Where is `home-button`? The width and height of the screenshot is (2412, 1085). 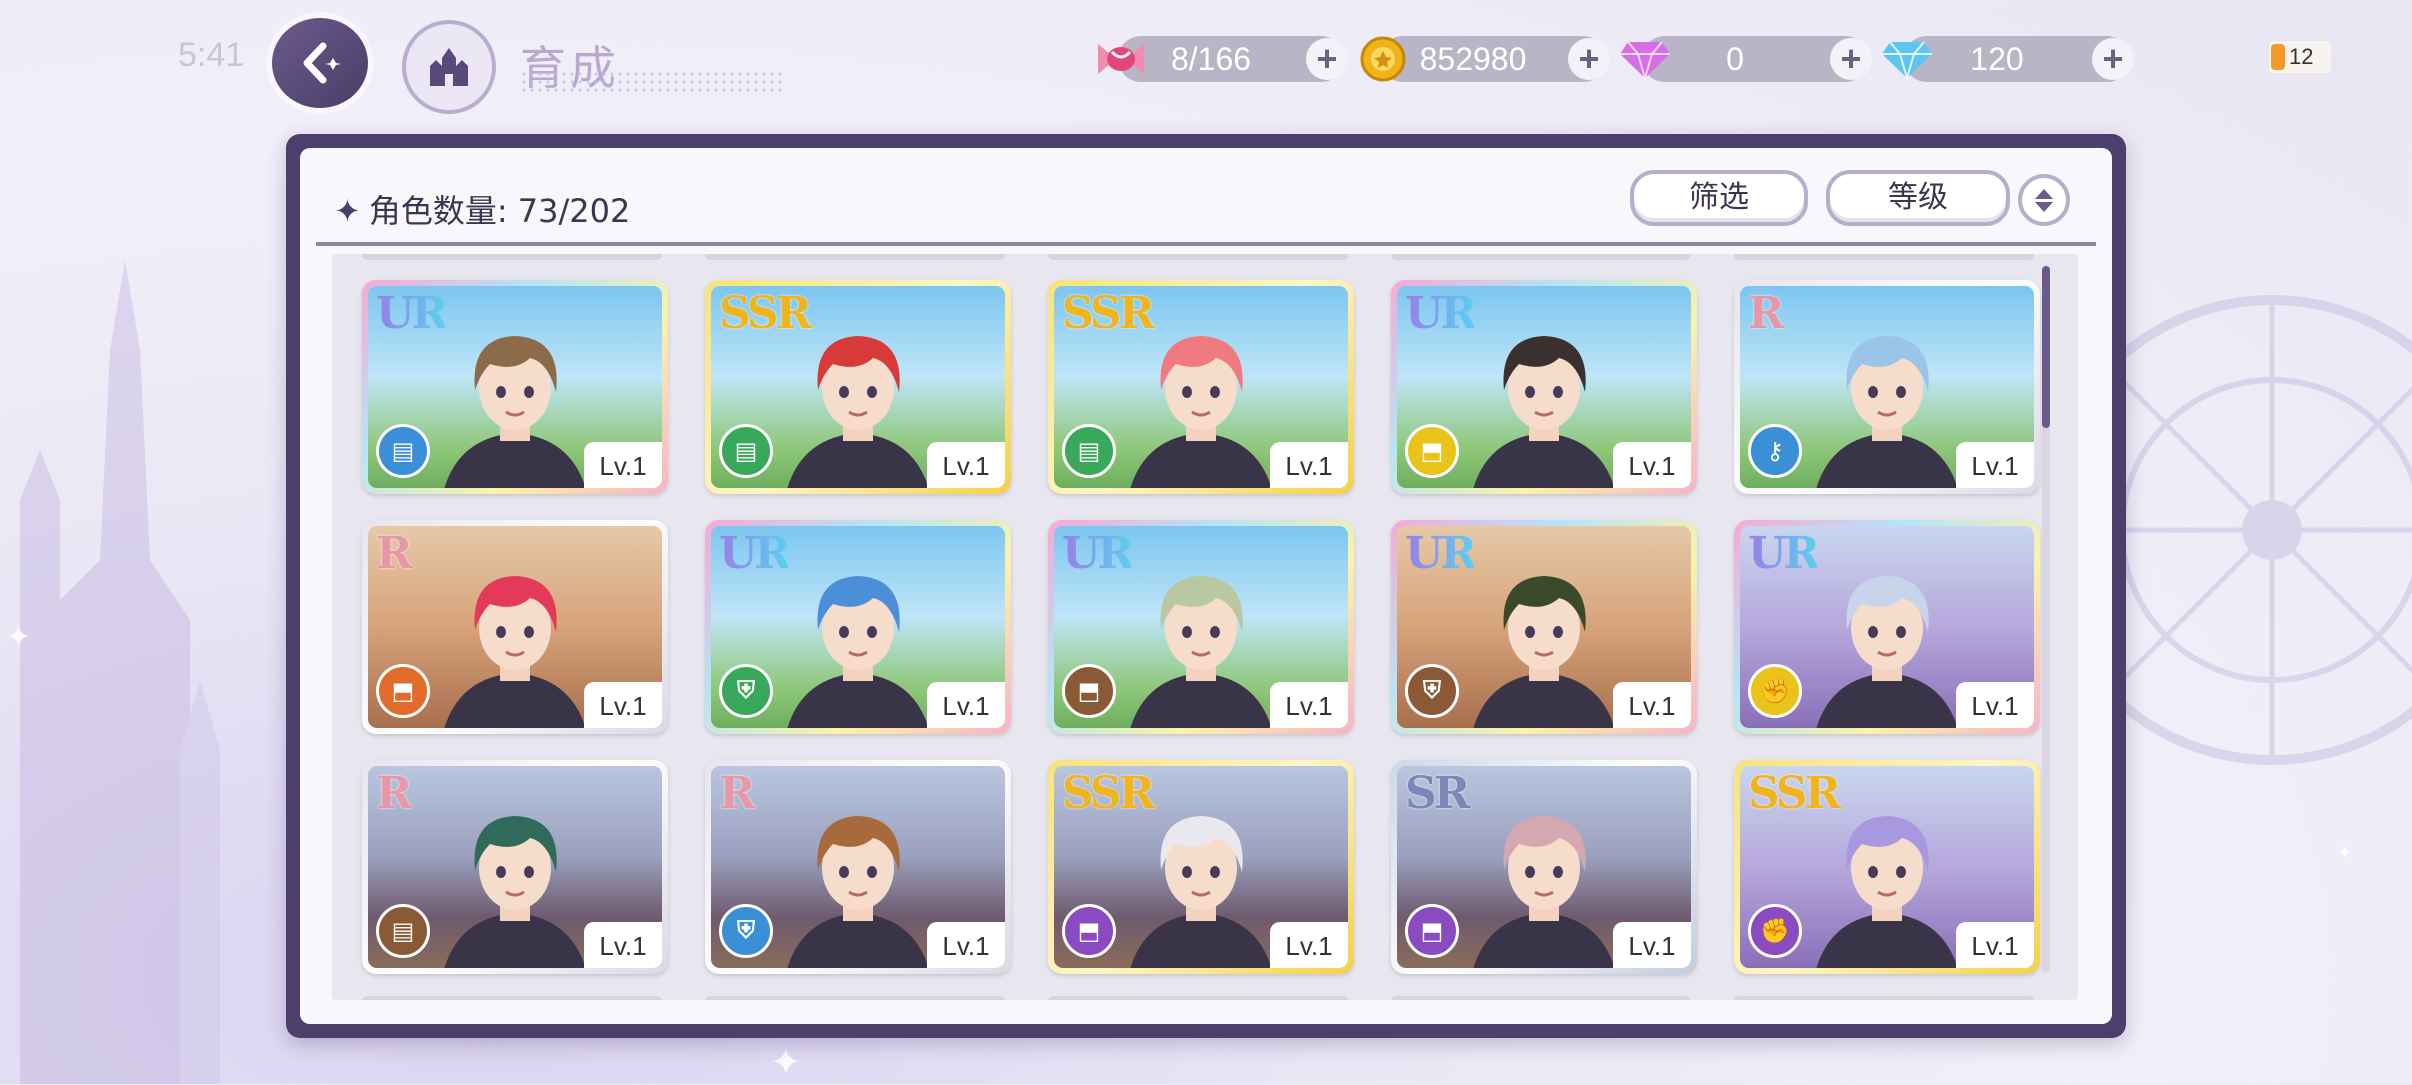 home-button is located at coordinates (449, 67).